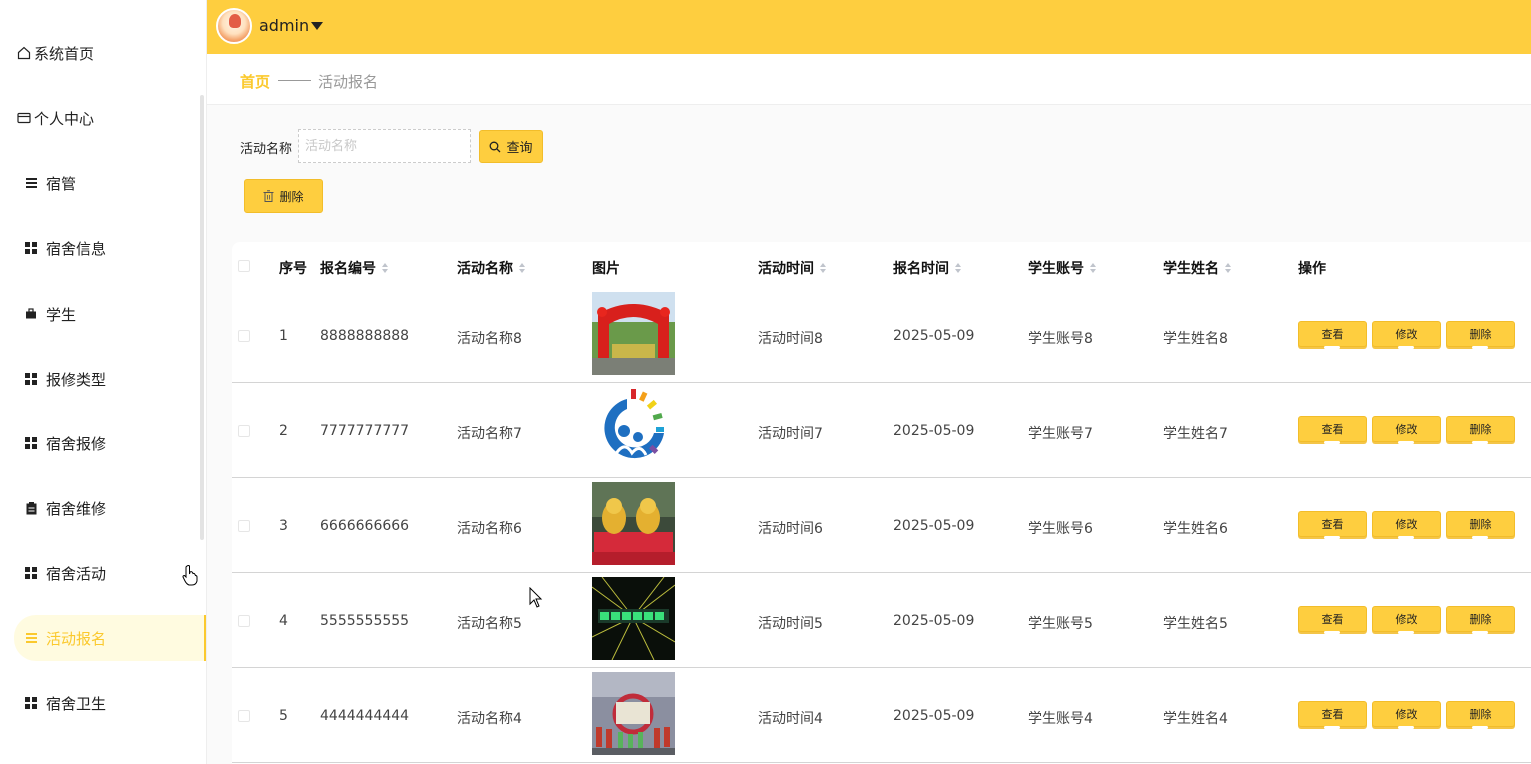 The image size is (1531, 764). I want to click on cell-student-name: 学生姓名5, so click(1195, 624).